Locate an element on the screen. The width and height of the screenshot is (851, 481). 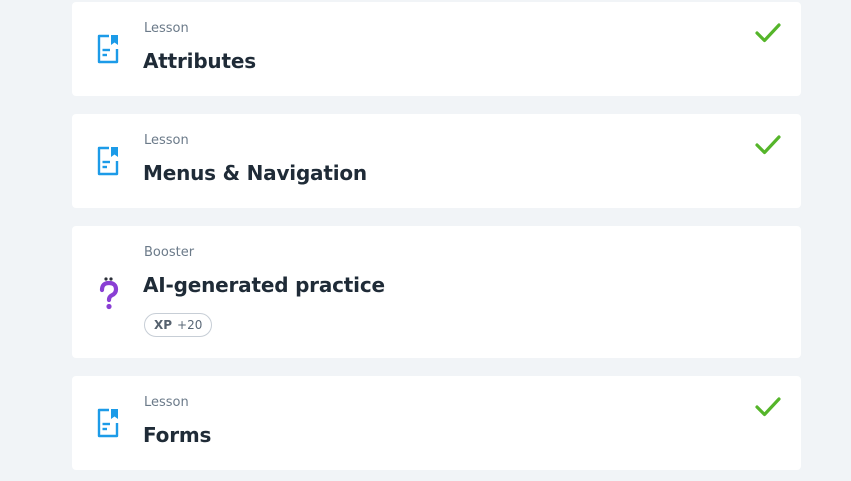
card-title: Attributes is located at coordinates (199, 61).